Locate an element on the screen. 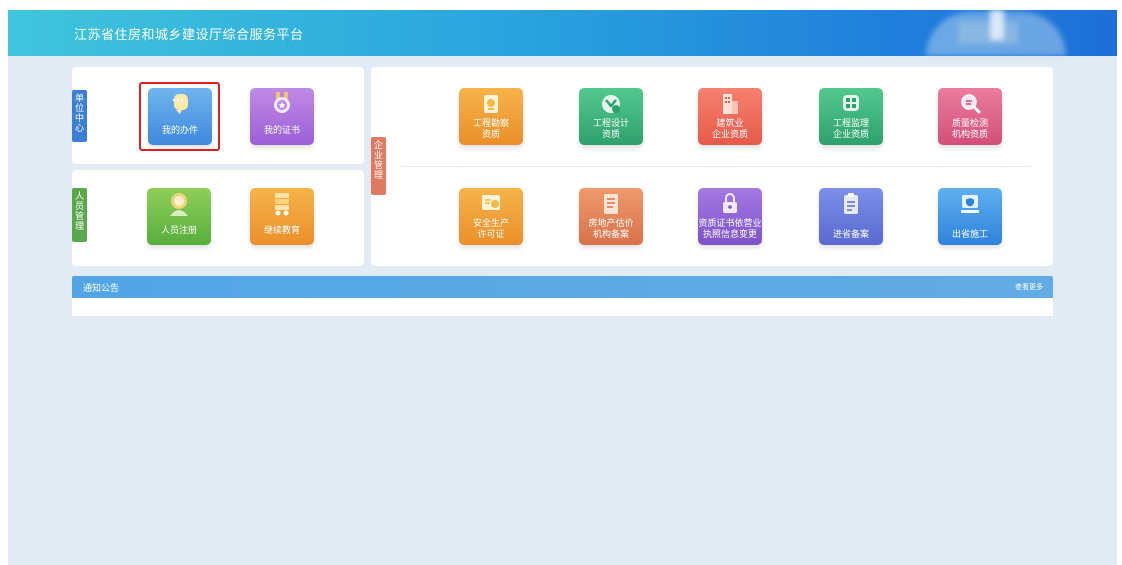 The image size is (1122, 565). tile-label: 进省备案 is located at coordinates (850, 235).